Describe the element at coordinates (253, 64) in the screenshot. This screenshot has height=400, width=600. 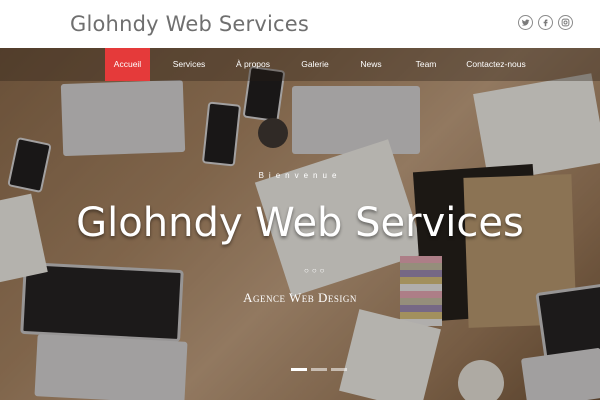
I see `nav-item-a-propos: À propos` at that location.